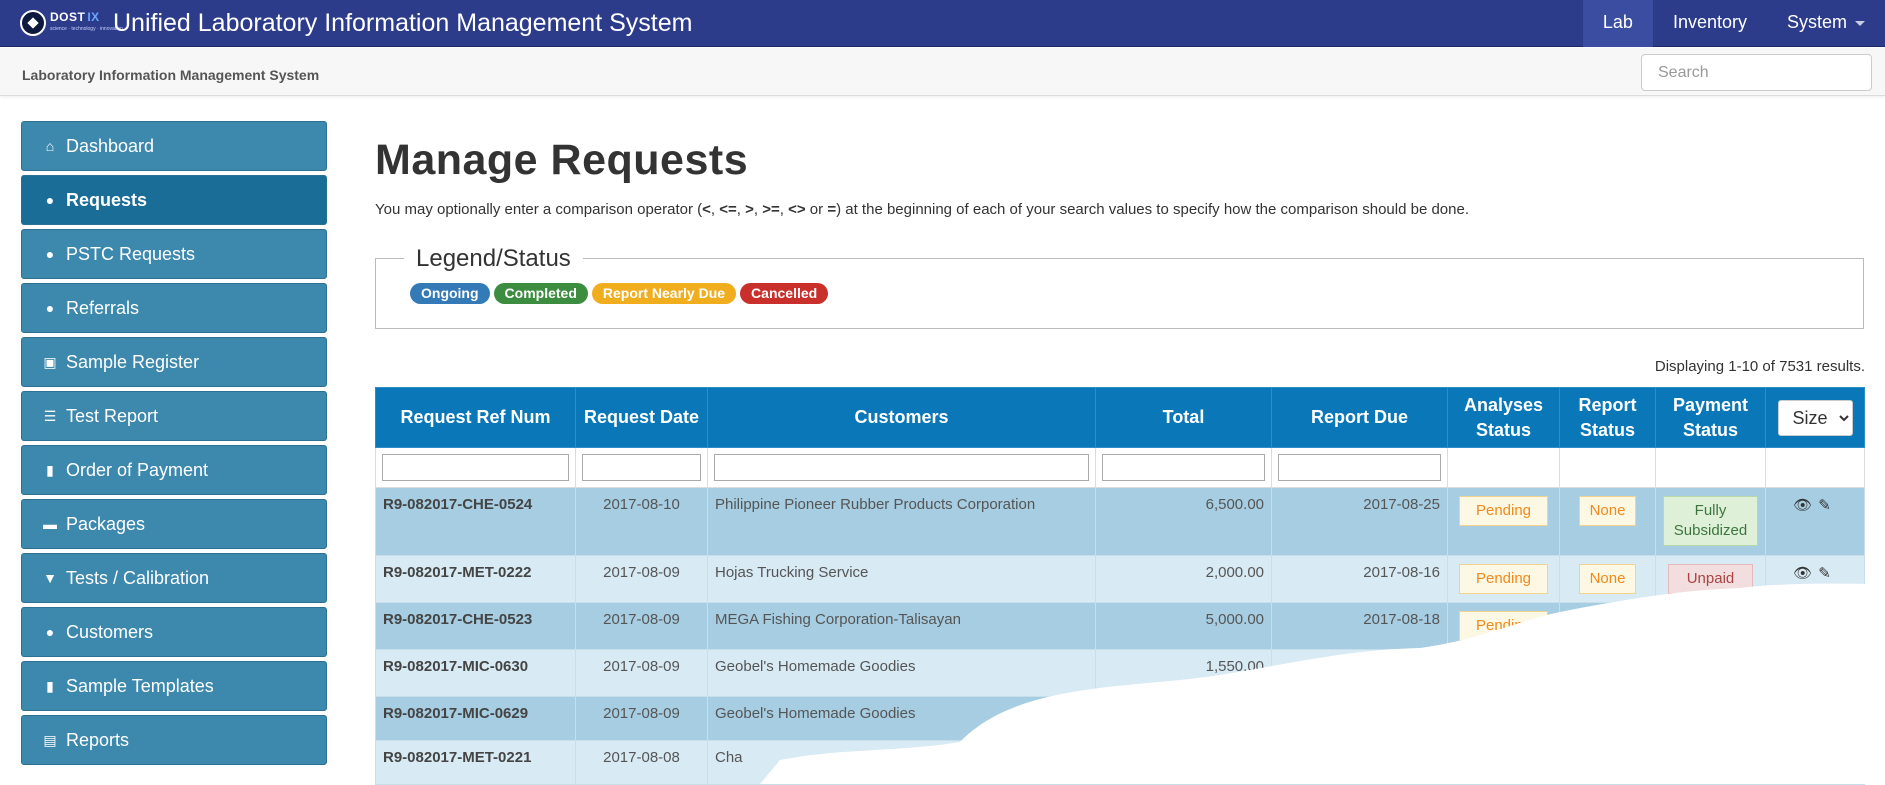 The height and width of the screenshot is (785, 1885). I want to click on cell-report-due: 2017-08-25, so click(1359, 521).